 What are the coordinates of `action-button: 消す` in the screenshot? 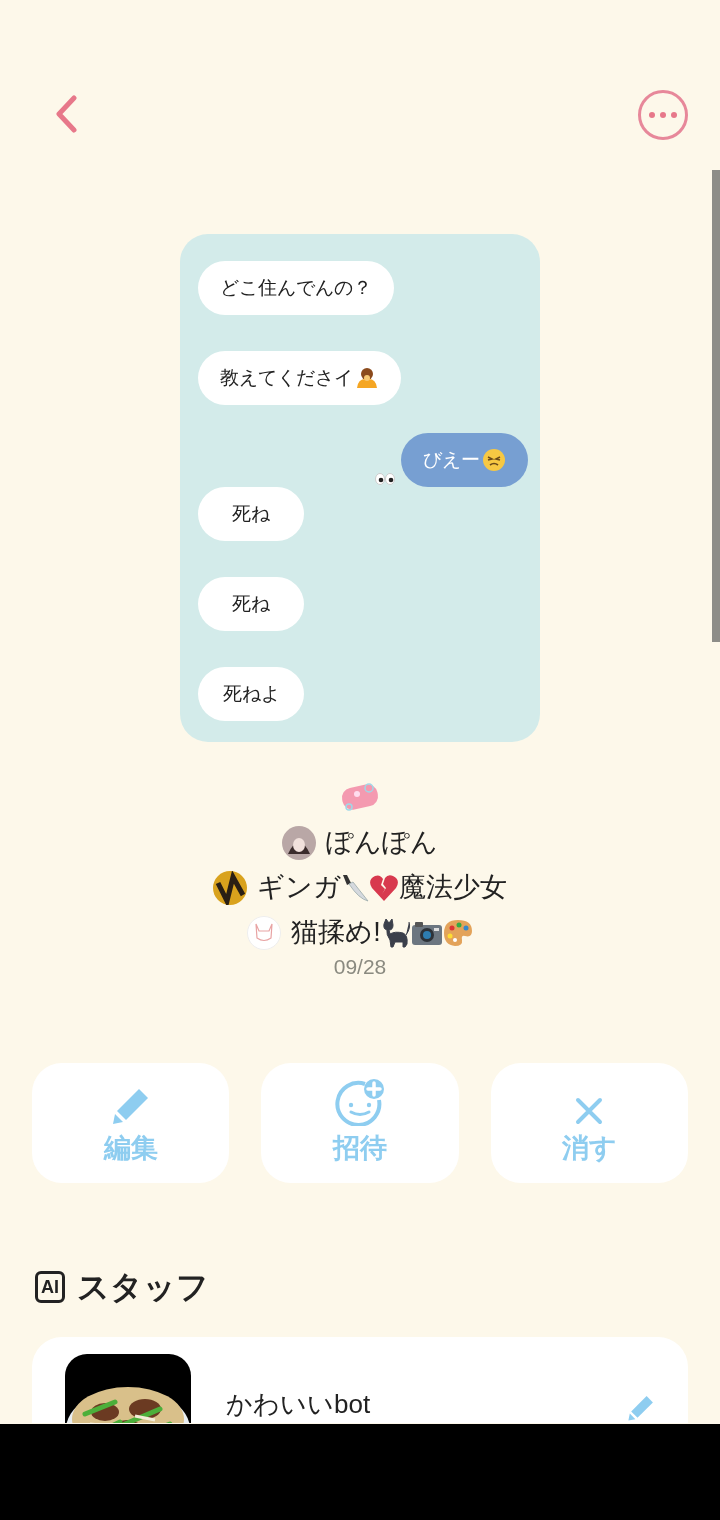 It's located at (589, 1122).